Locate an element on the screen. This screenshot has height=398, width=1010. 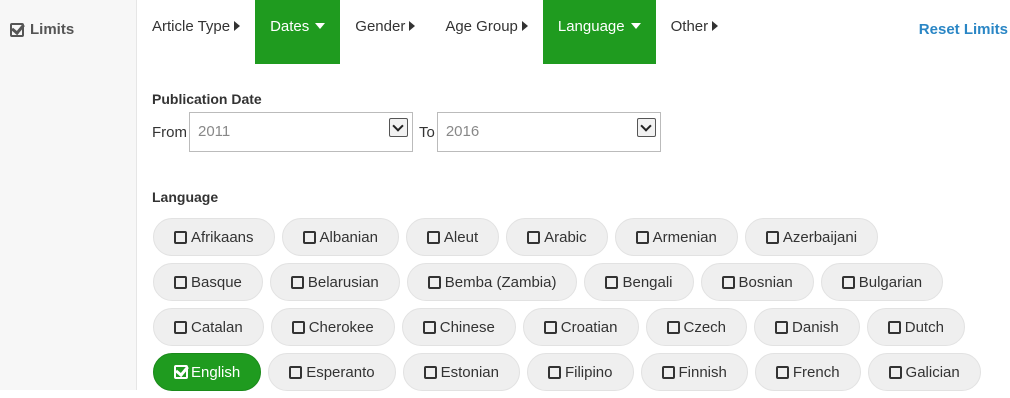
language-option-danish: Danish is located at coordinates (807, 327).